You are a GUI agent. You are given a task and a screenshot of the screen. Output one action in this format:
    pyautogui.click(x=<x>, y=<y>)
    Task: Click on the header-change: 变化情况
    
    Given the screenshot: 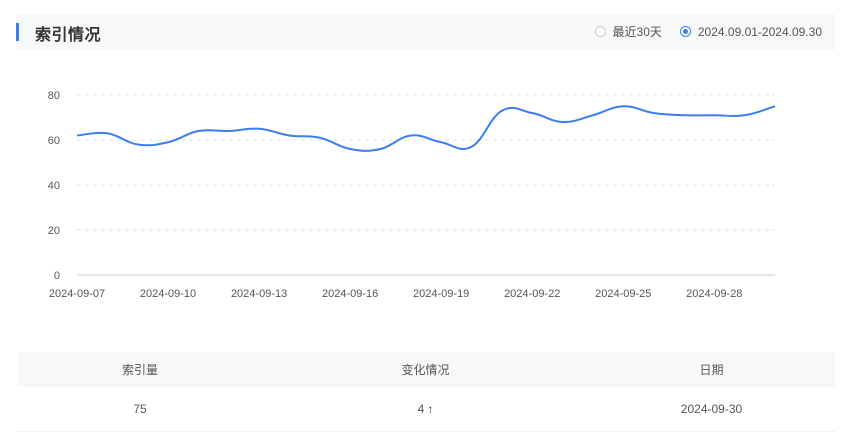 What is the action you would take?
    pyautogui.click(x=425, y=370)
    